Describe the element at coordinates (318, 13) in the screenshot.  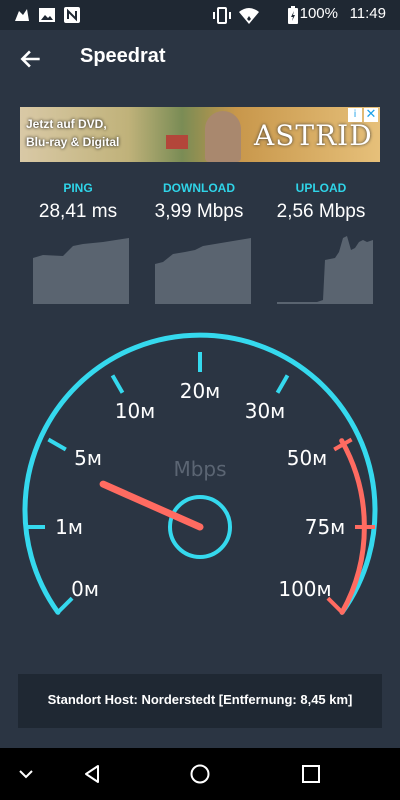
I see `battery-level: 100%` at that location.